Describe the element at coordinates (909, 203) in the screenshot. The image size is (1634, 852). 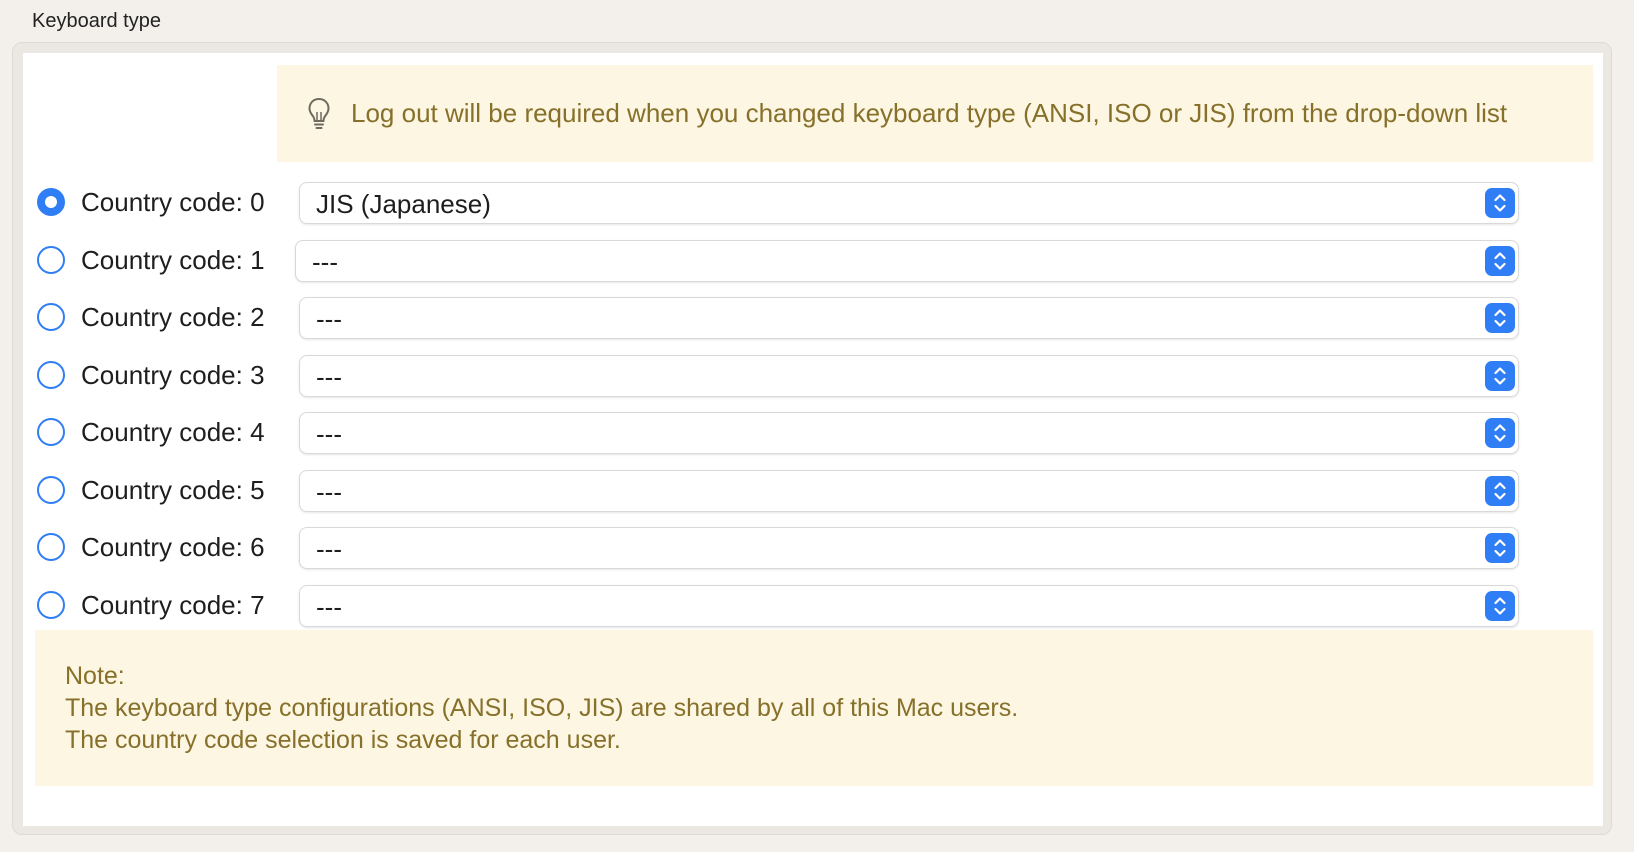
I see `country-code-0-keyboard-type-select: JIS (Japanese)` at that location.